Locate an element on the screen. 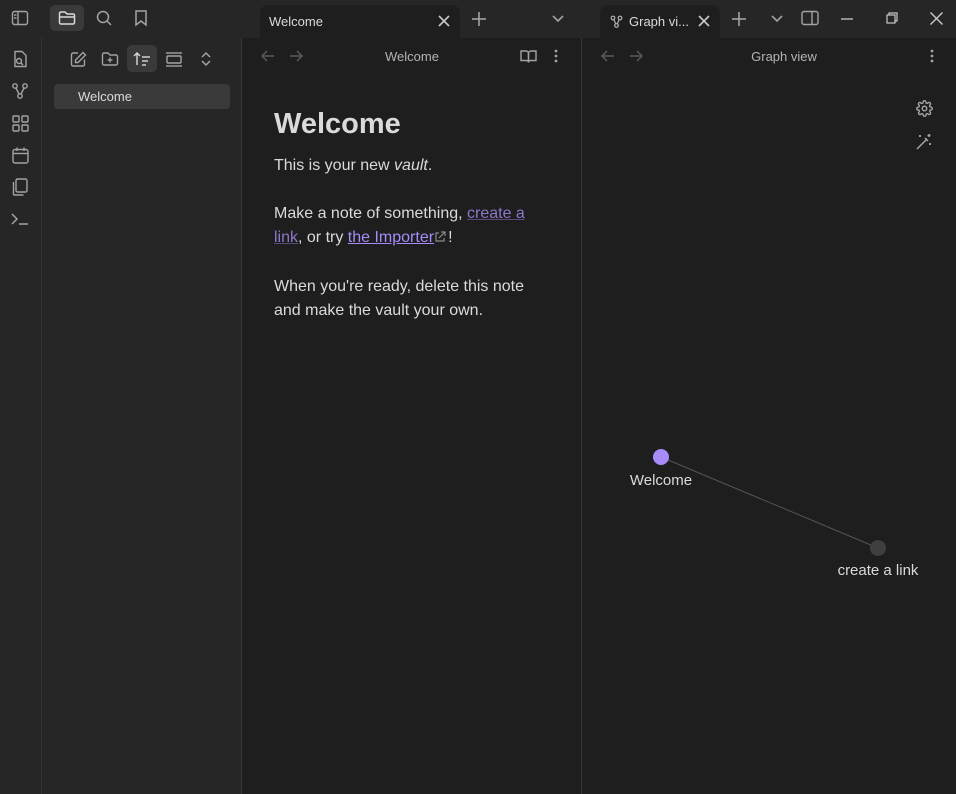 Image resolution: width=956 pixels, height=794 pixels. search-icon is located at coordinates (104, 18).